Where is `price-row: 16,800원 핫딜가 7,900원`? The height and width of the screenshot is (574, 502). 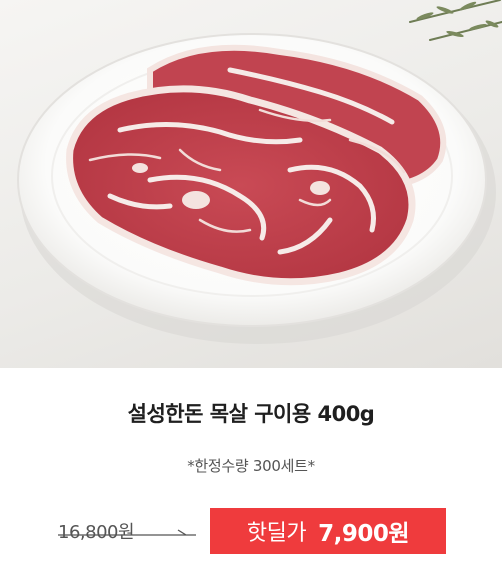
price-row: 16,800원 핫딜가 7,900원 is located at coordinates (251, 530).